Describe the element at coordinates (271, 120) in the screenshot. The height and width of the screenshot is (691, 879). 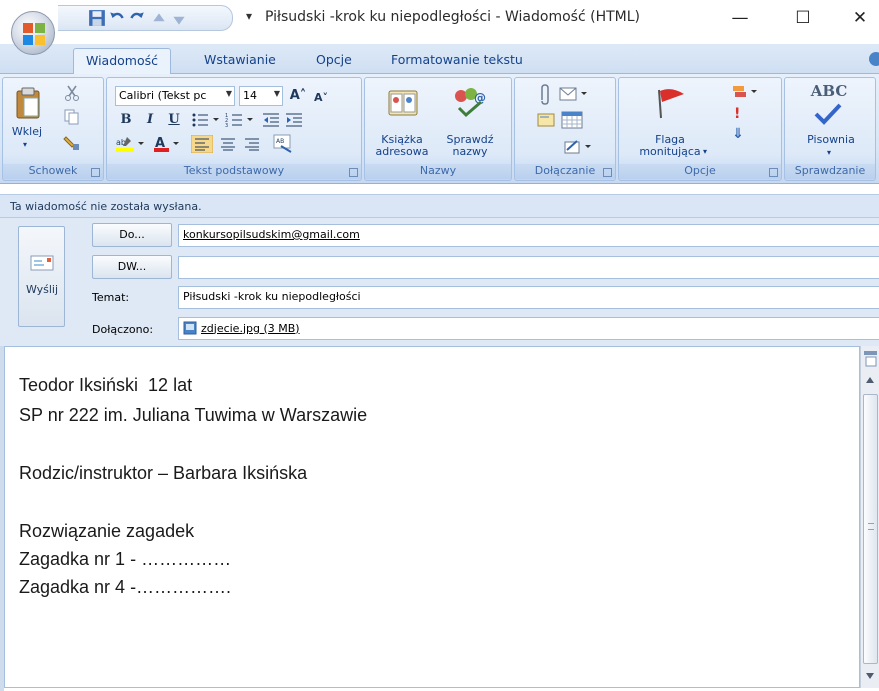
I see `decrease-indent-icon` at that location.